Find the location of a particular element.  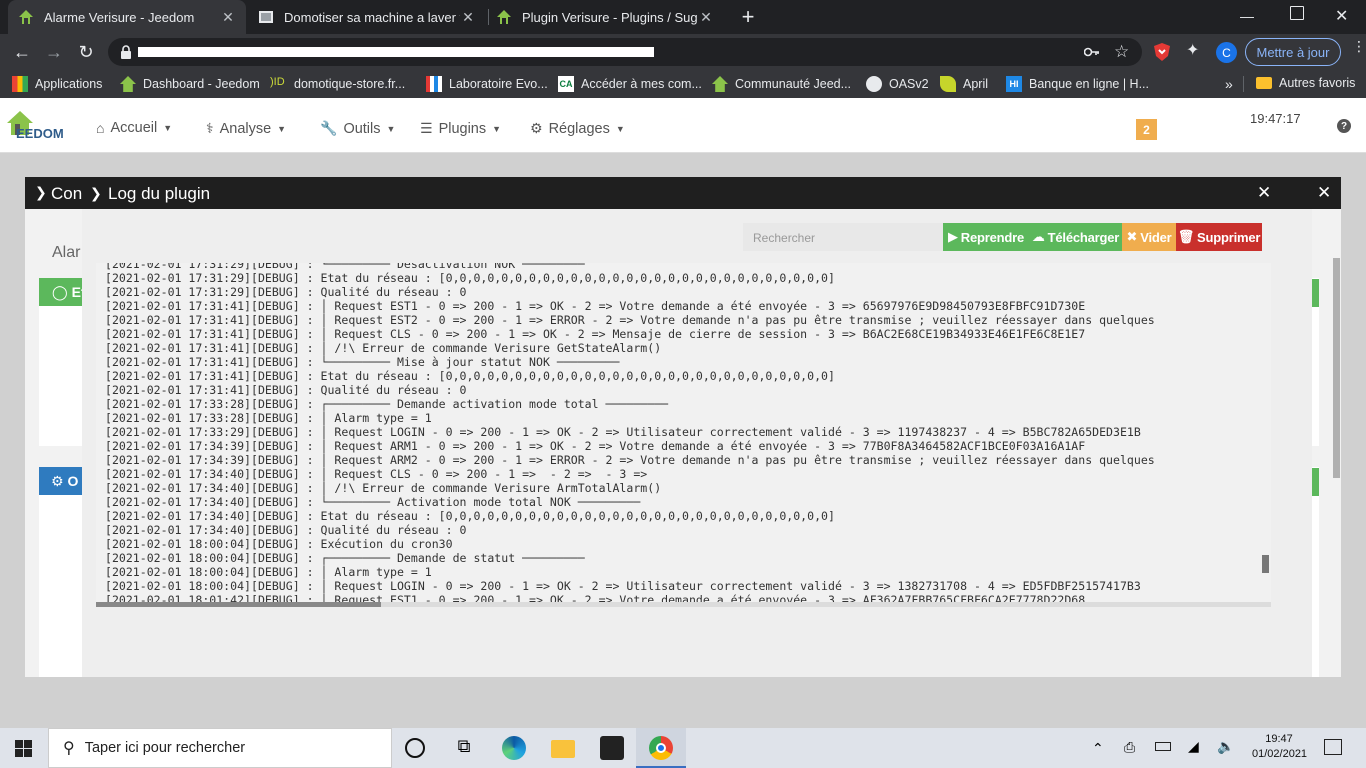

button-label: Supprimer is located at coordinates (1229, 237).